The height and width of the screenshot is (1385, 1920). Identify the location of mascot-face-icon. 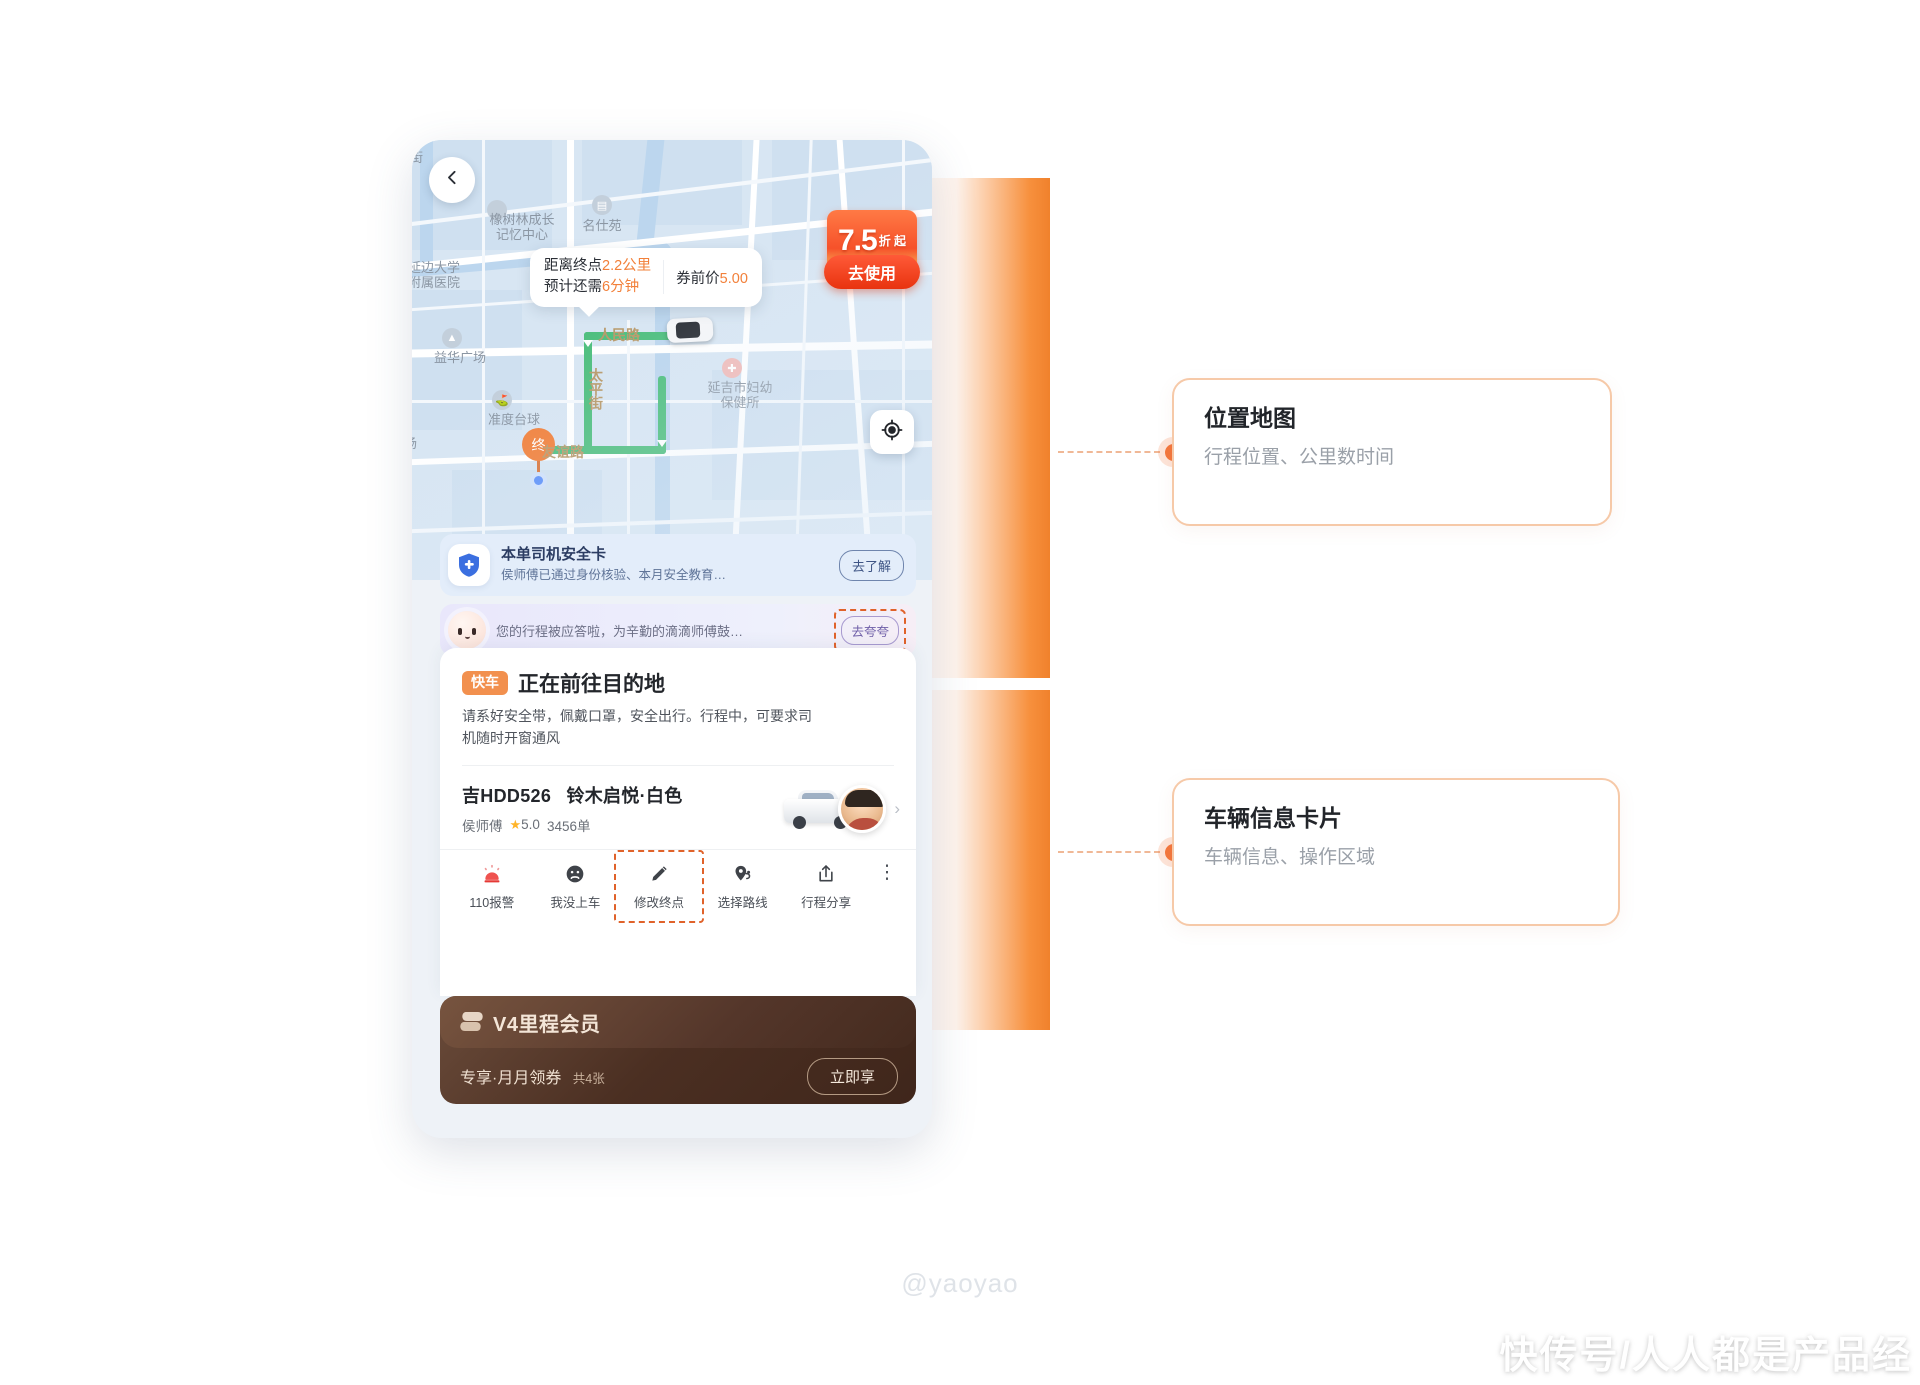
(467, 630).